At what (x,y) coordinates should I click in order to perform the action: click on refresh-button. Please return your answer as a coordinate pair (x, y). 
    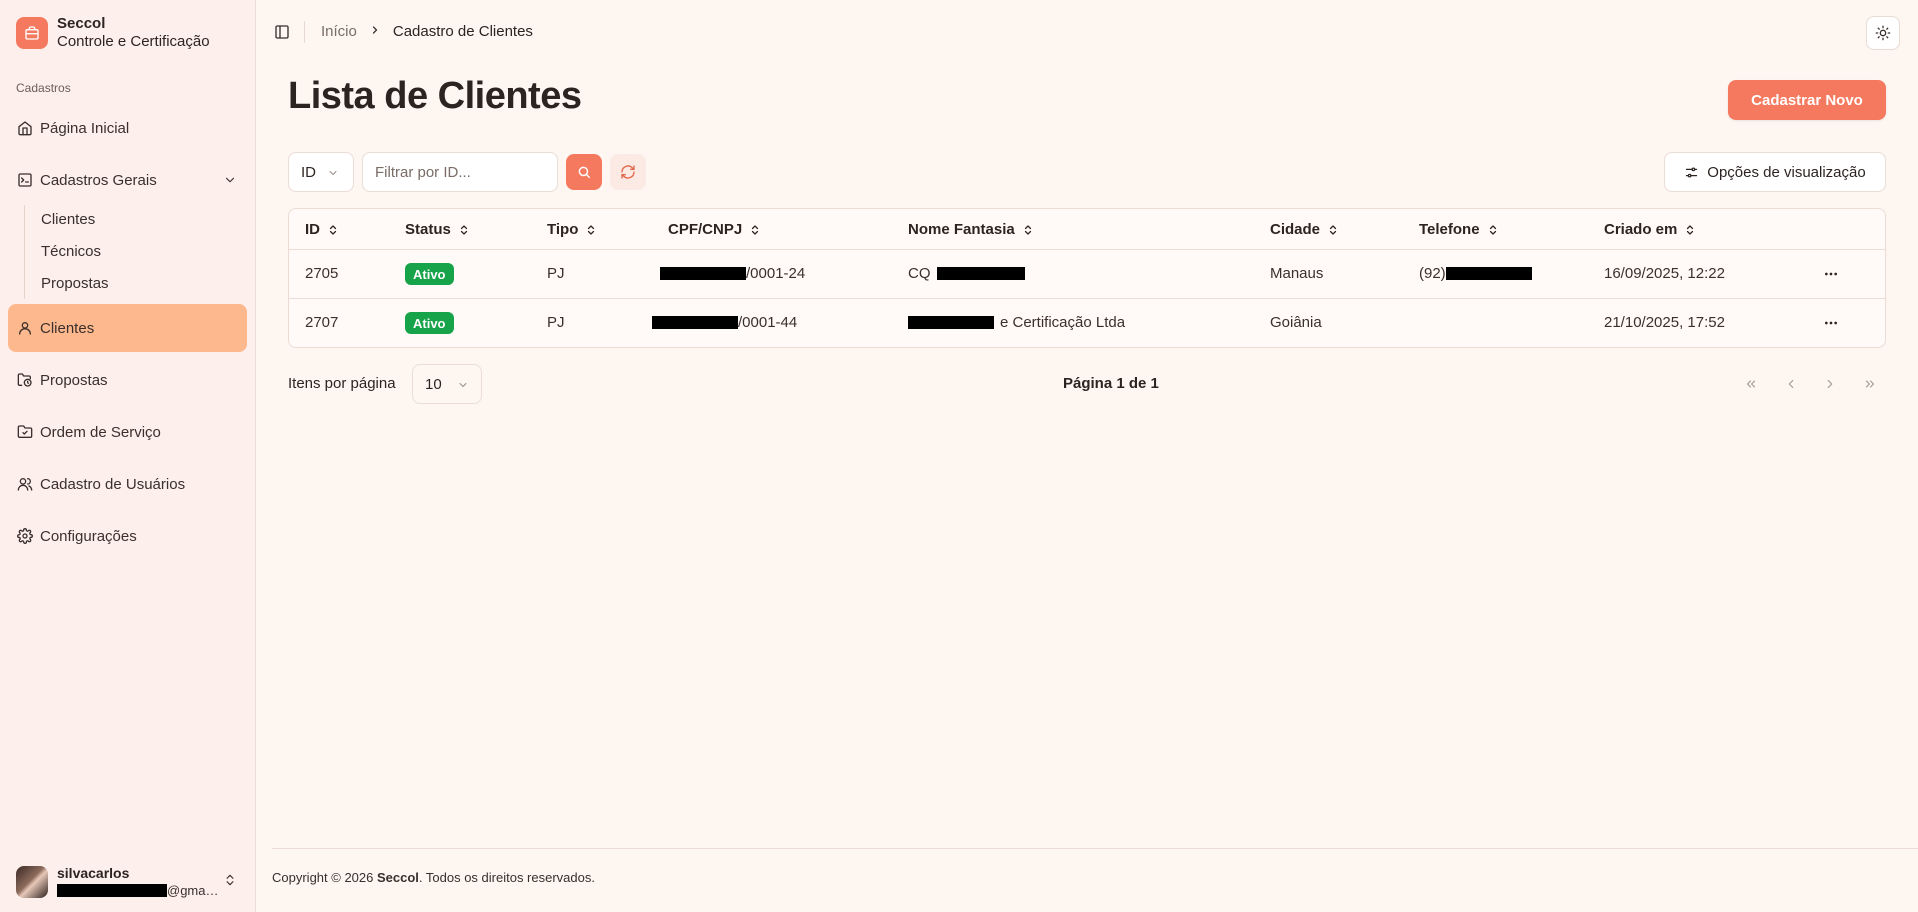
    Looking at the image, I should click on (628, 172).